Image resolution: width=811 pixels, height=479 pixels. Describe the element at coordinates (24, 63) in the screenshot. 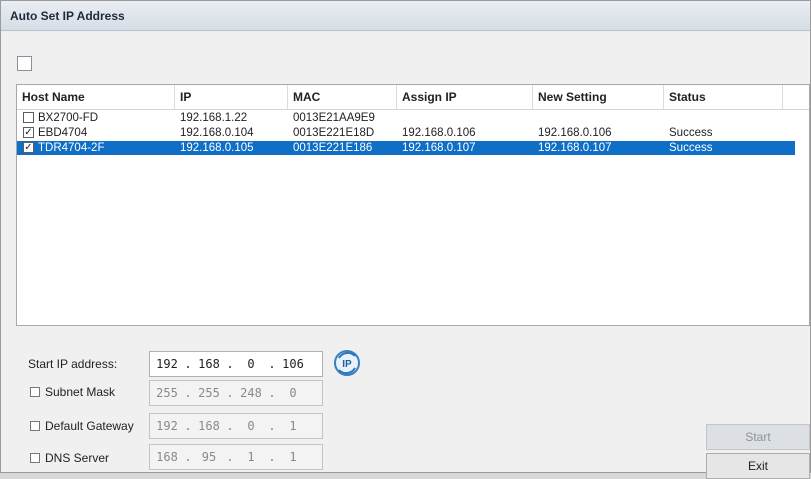

I see `select-all-checkbox` at that location.